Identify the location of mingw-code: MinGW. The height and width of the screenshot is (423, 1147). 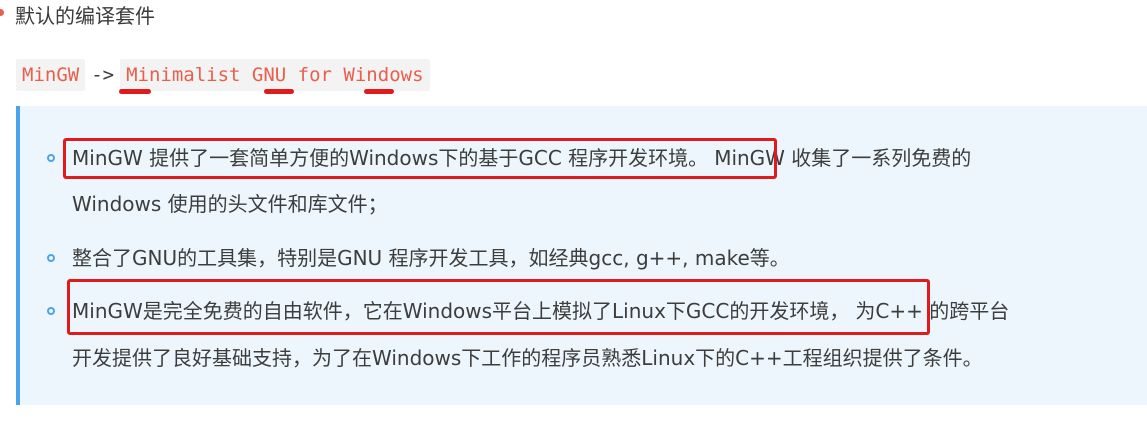
(51, 75).